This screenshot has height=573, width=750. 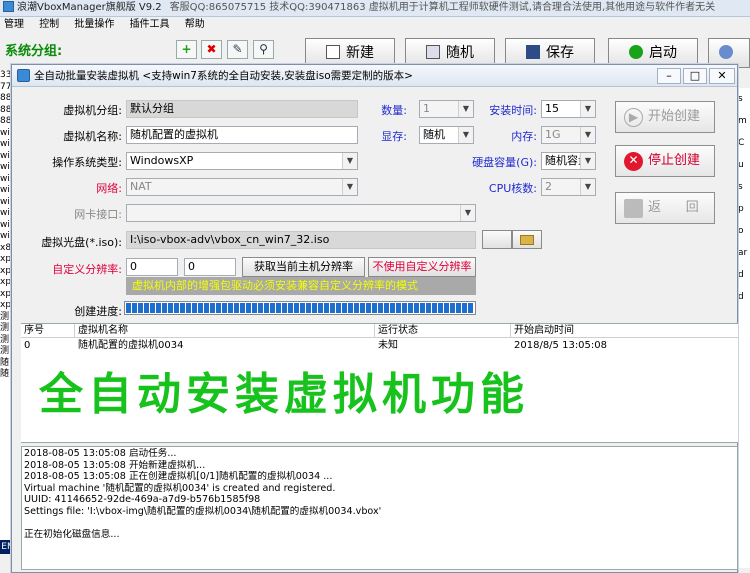 I want to click on right-list-item: u, so click(x=744, y=165).